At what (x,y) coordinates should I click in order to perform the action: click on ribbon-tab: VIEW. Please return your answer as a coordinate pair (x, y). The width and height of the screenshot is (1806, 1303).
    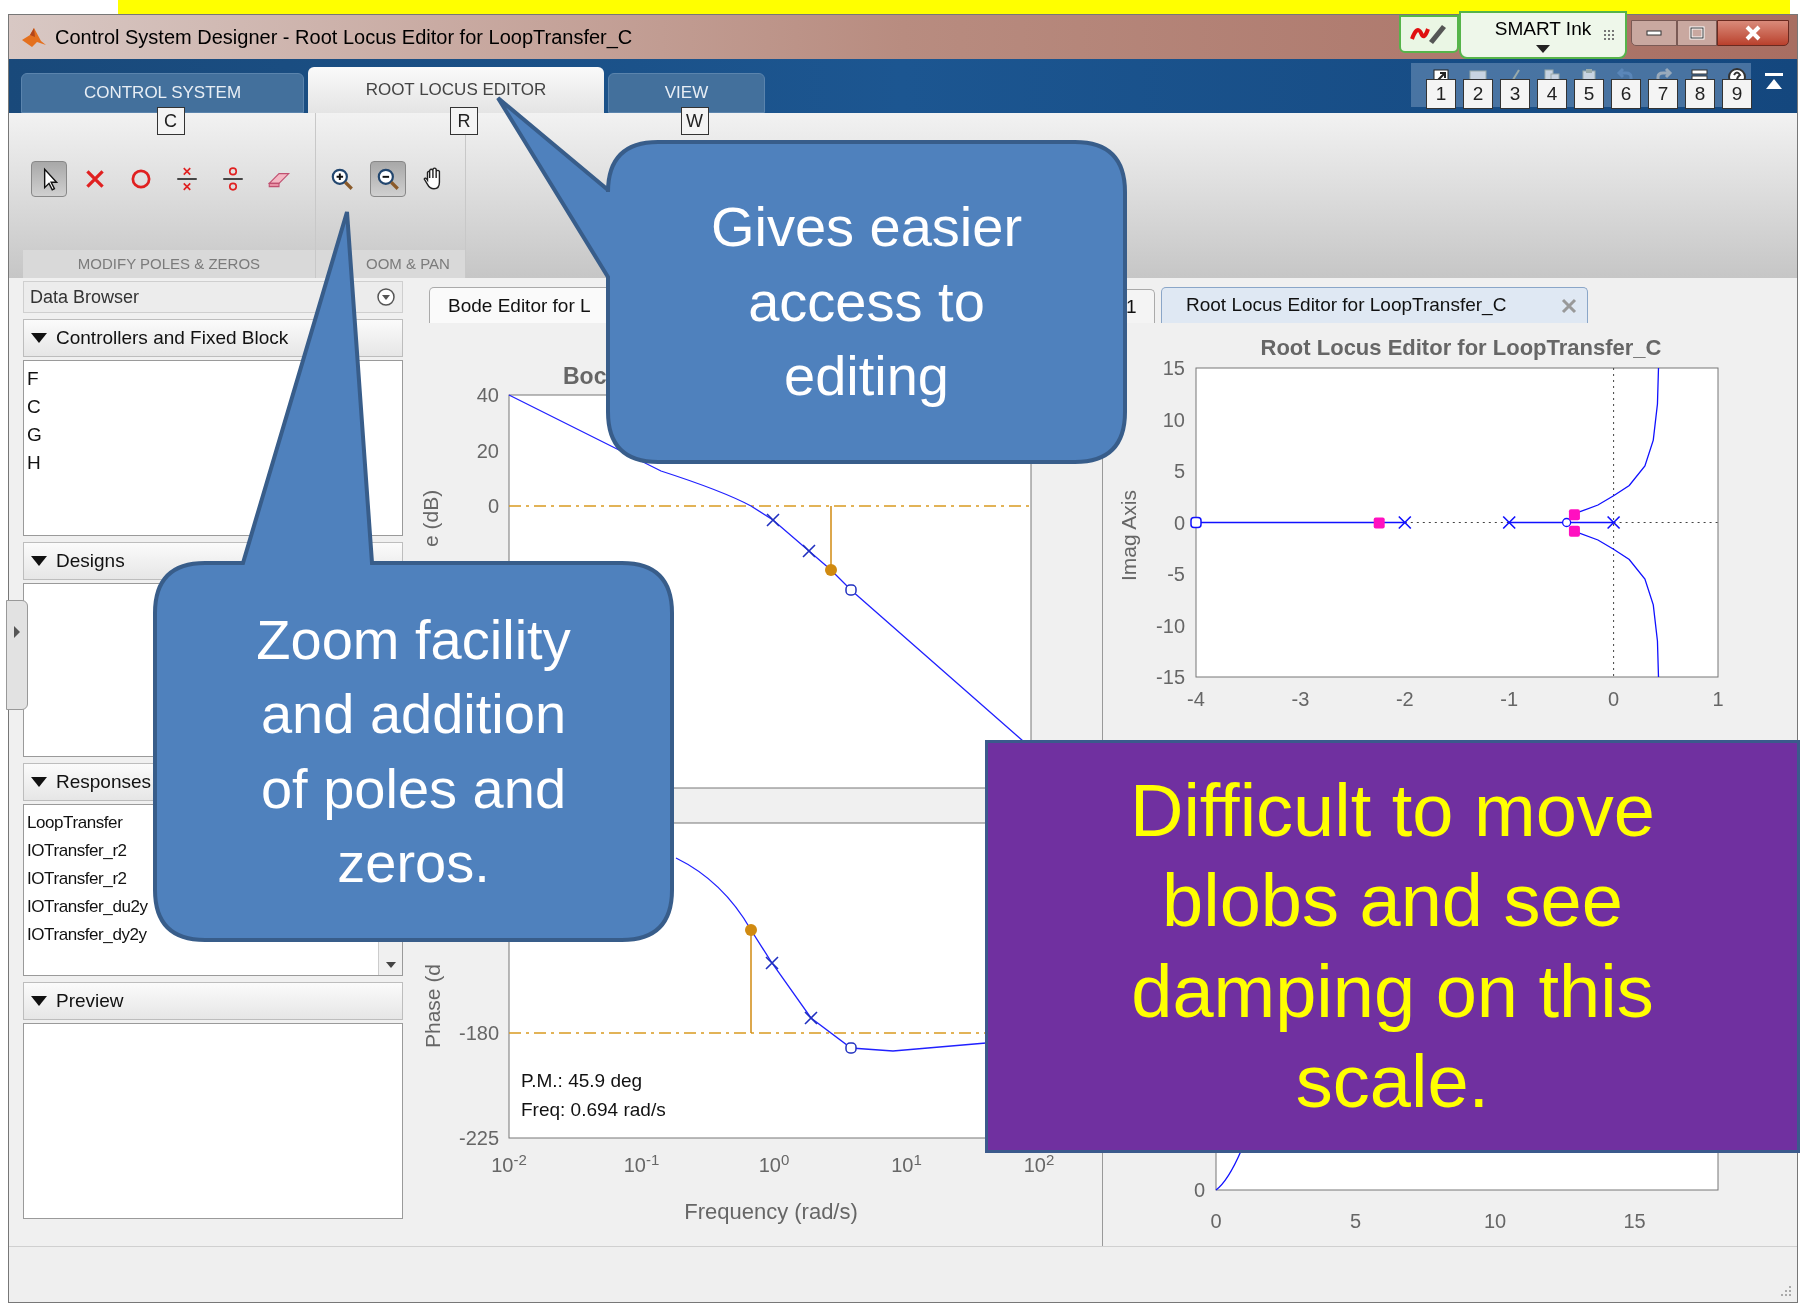
    Looking at the image, I should click on (686, 93).